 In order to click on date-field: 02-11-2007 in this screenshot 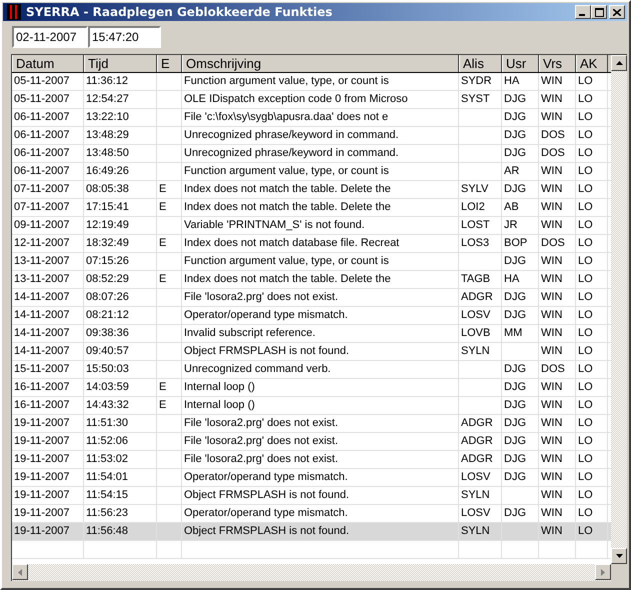, I will do `click(50, 37)`.